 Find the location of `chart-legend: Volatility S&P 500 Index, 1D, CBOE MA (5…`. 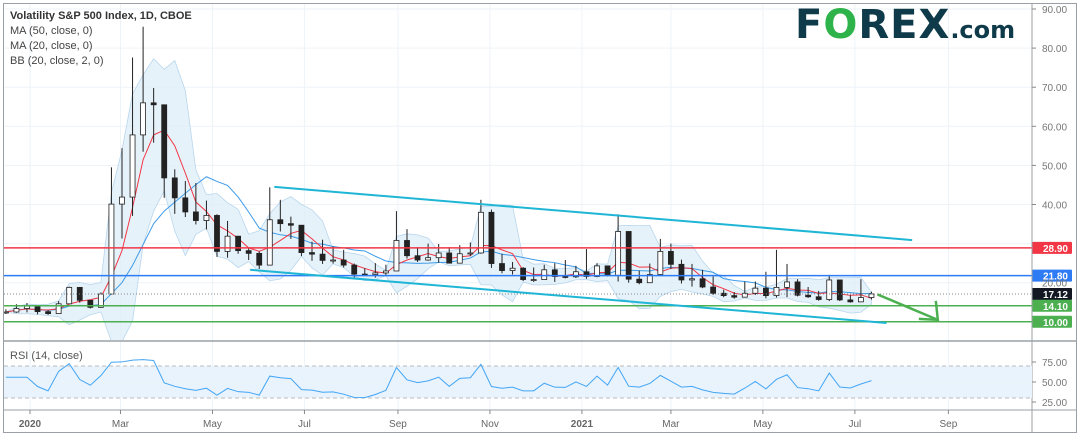

chart-legend: Volatility S&P 500 Index, 1D, CBOE MA (5… is located at coordinates (101, 39).